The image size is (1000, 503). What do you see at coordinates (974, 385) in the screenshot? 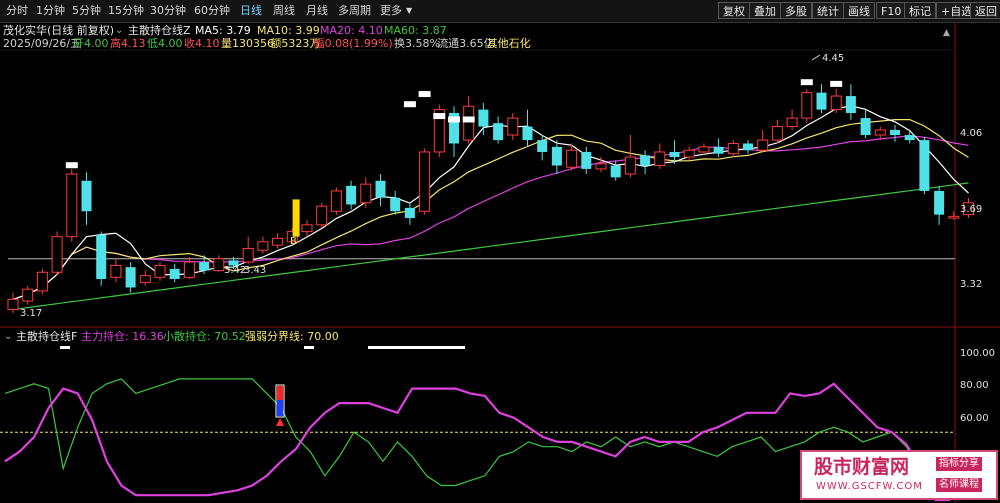
I see `osc-tick-80: 80.00` at bounding box center [974, 385].